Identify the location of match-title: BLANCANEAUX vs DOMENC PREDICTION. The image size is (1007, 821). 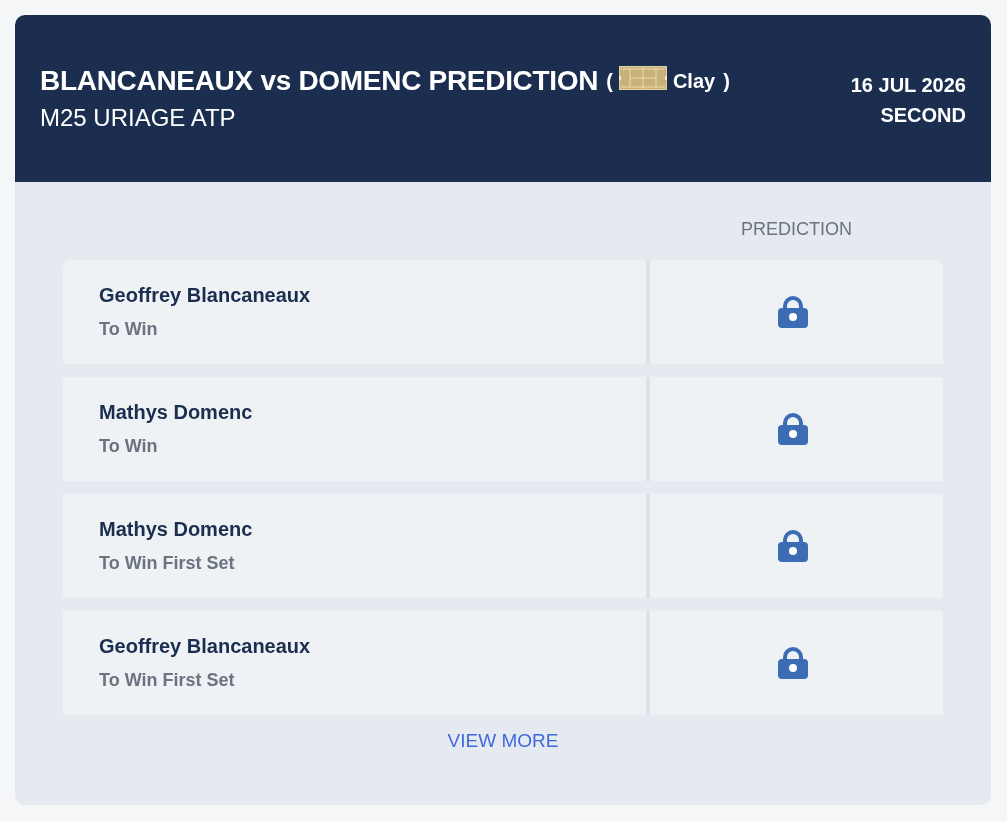
(319, 81).